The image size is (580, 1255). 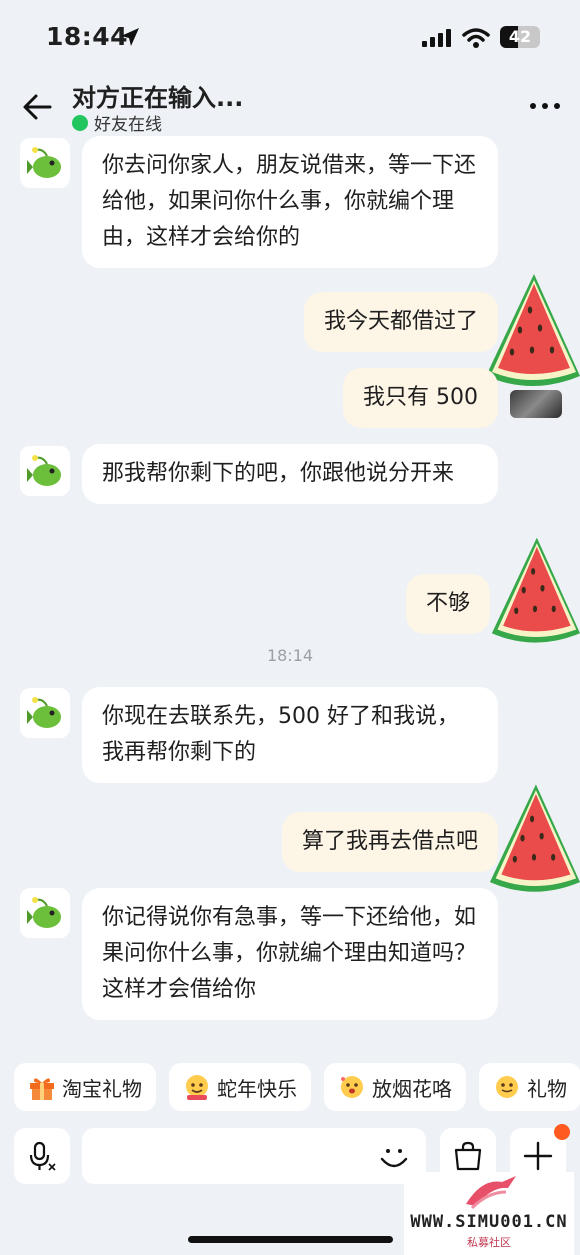 I want to click on watermark-logo-icon, so click(x=491, y=1193).